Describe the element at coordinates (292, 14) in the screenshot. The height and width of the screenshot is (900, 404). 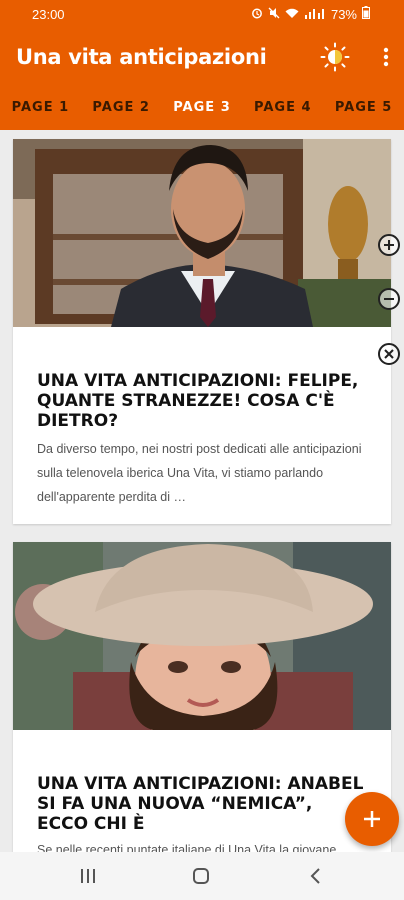
I see `wifi-icon` at that location.